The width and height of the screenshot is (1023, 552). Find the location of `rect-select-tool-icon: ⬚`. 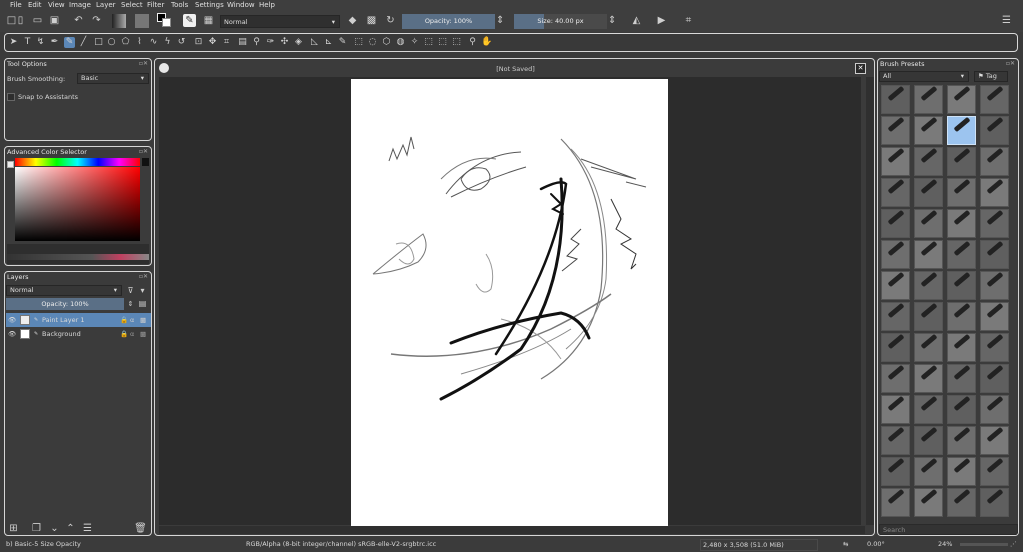

rect-select-tool-icon: ⬚ is located at coordinates (358, 42).